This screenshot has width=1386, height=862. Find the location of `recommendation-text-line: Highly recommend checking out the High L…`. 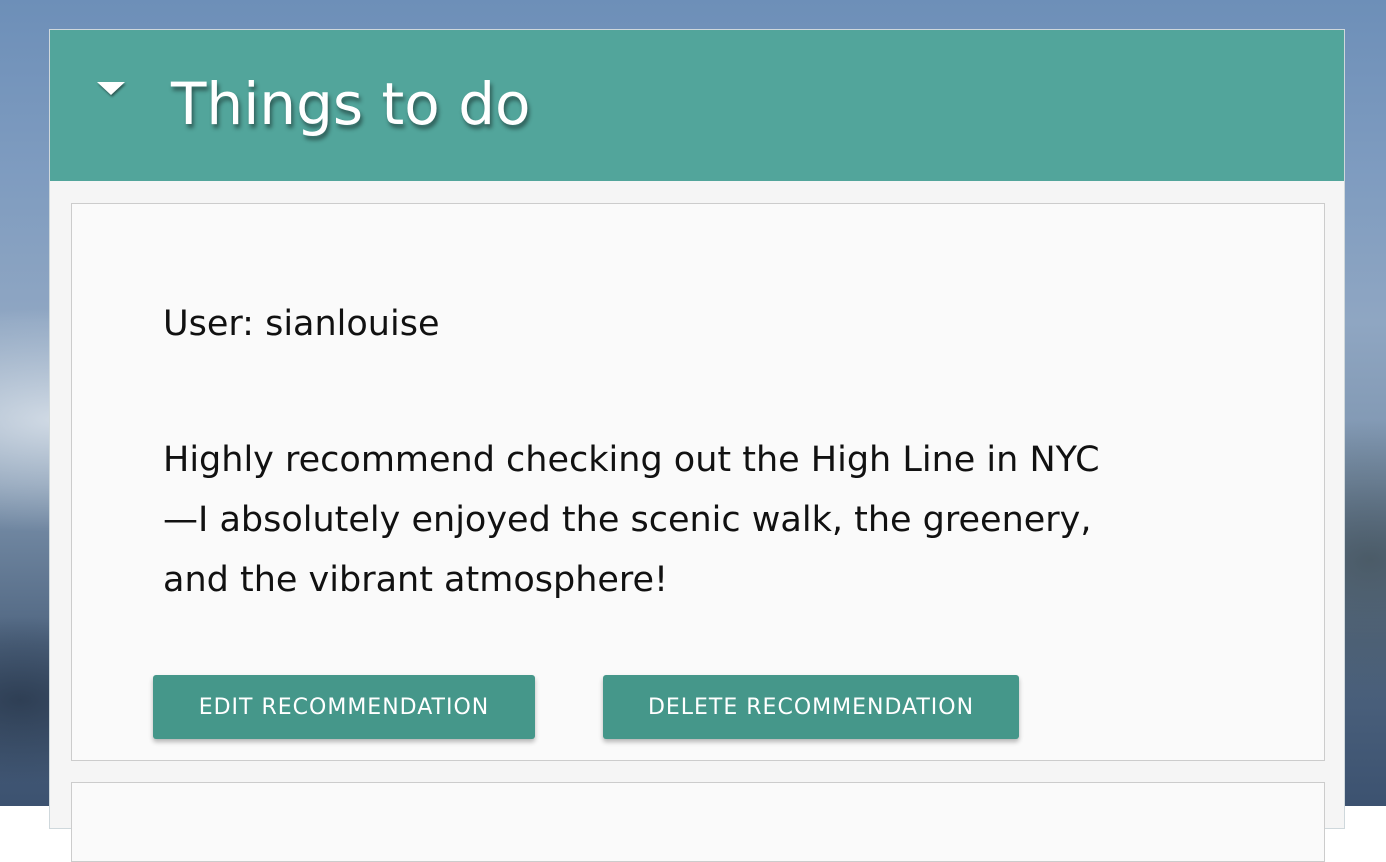

recommendation-text-line: Highly recommend checking out the High L… is located at coordinates (631, 460).